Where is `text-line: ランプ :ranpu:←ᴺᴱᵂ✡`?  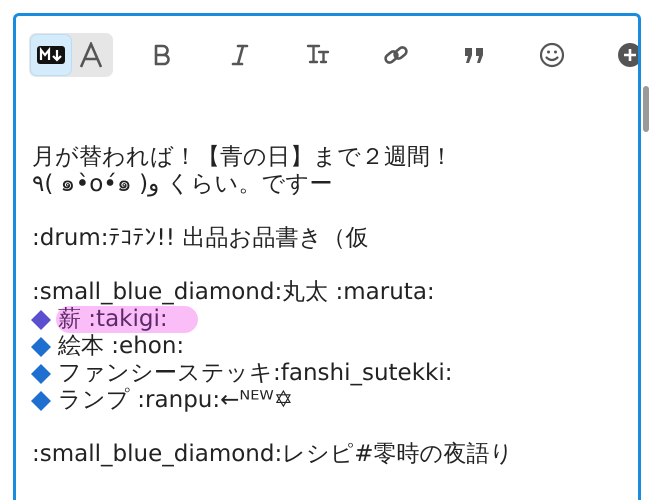
text-line: ランプ :ranpu:←ᴺᴱᵂ✡ is located at coordinates (175, 400).